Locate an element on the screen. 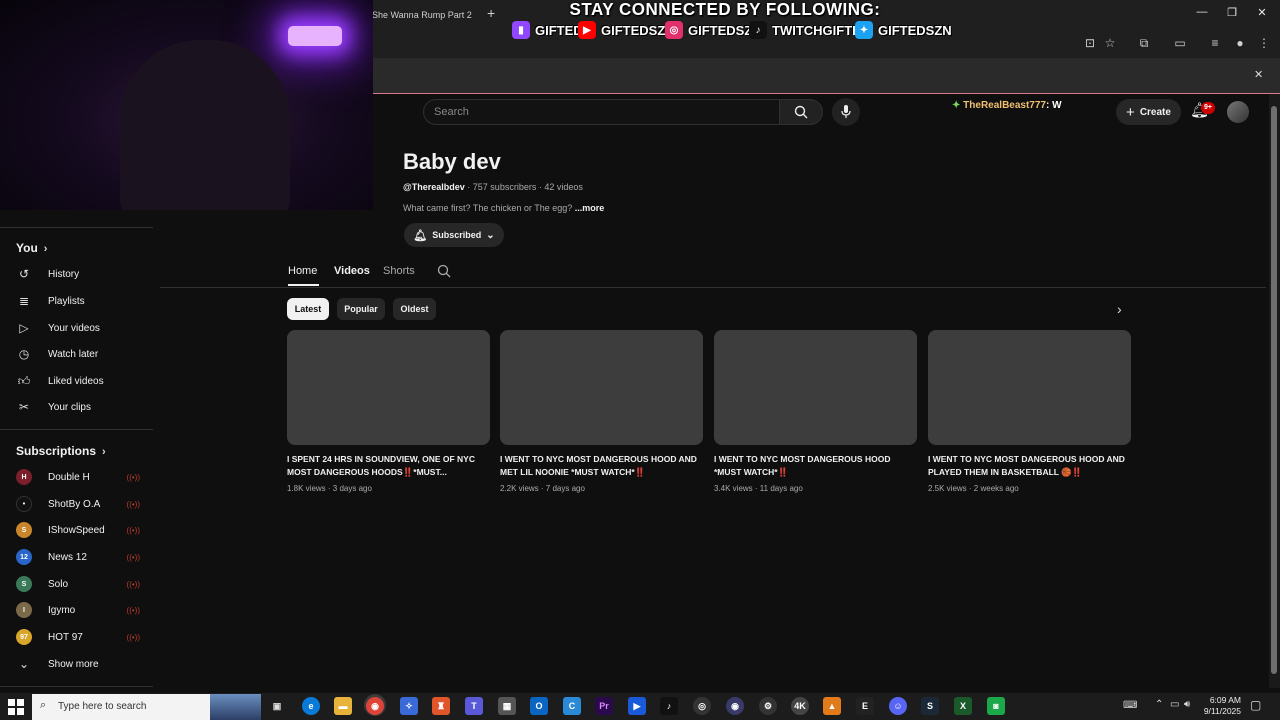 The image size is (1280, 720). tray-chevron-up-icon: ⌃ is located at coordinates (1159, 704).